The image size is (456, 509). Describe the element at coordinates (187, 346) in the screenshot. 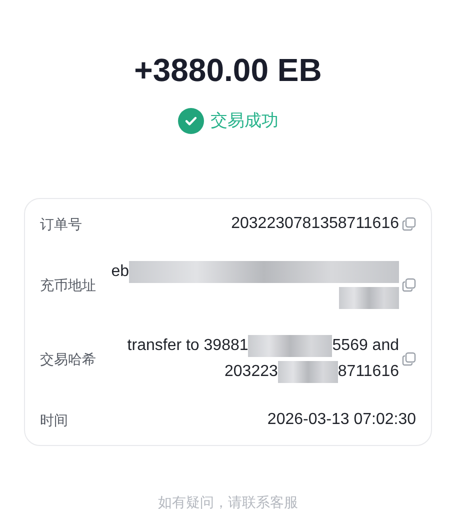

I see `detail-value: transfer to 39881` at that location.